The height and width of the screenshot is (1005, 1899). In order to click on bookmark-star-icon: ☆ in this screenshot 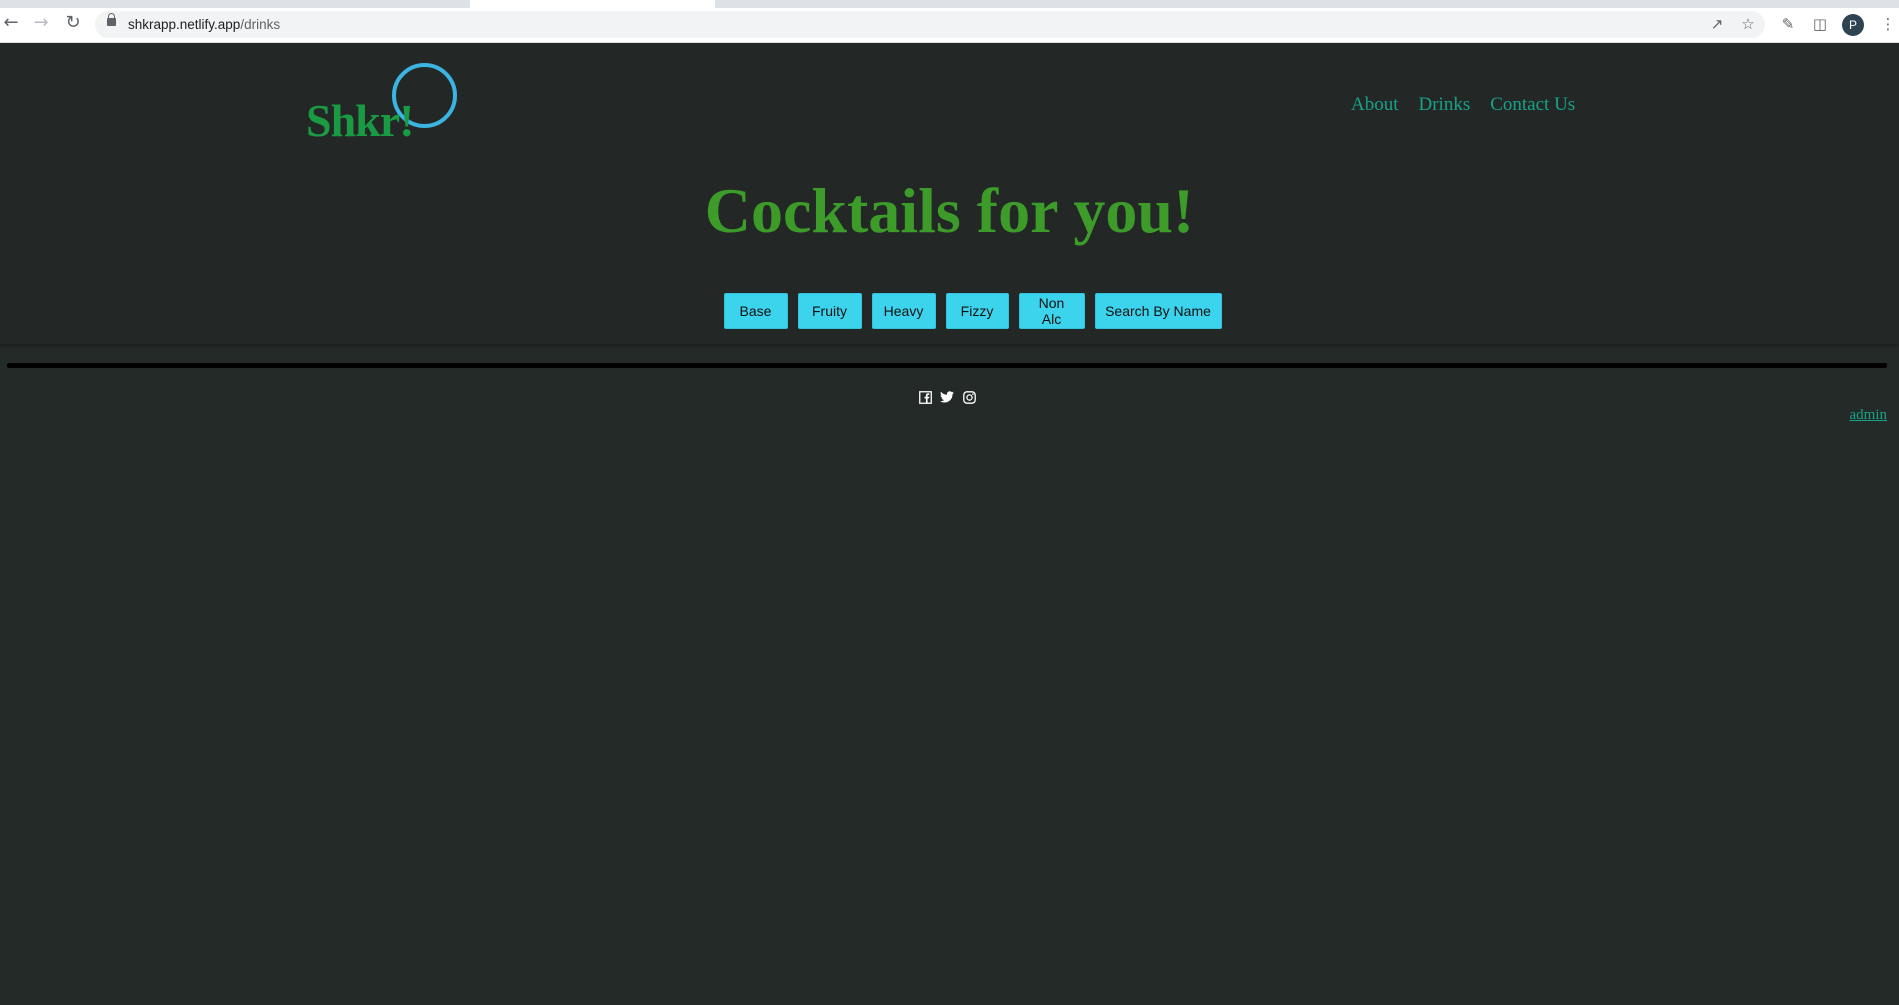, I will do `click(1748, 24)`.